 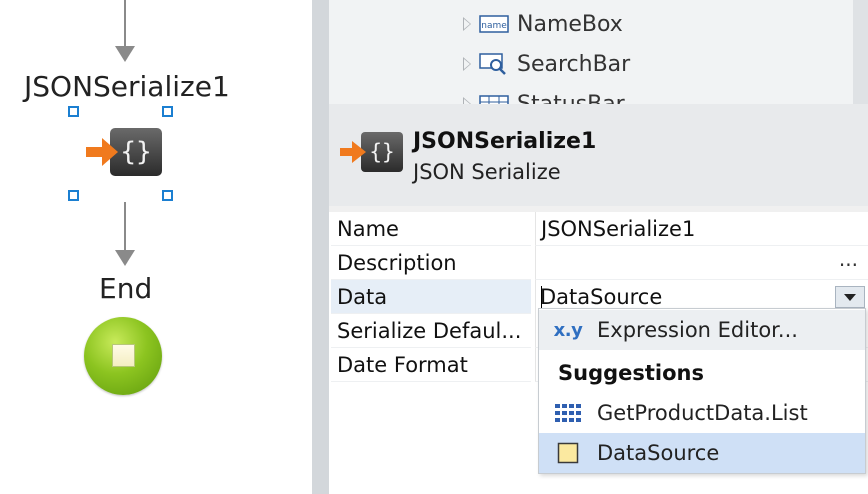 I want to click on selection-handle-bottom-right, so click(x=167, y=195).